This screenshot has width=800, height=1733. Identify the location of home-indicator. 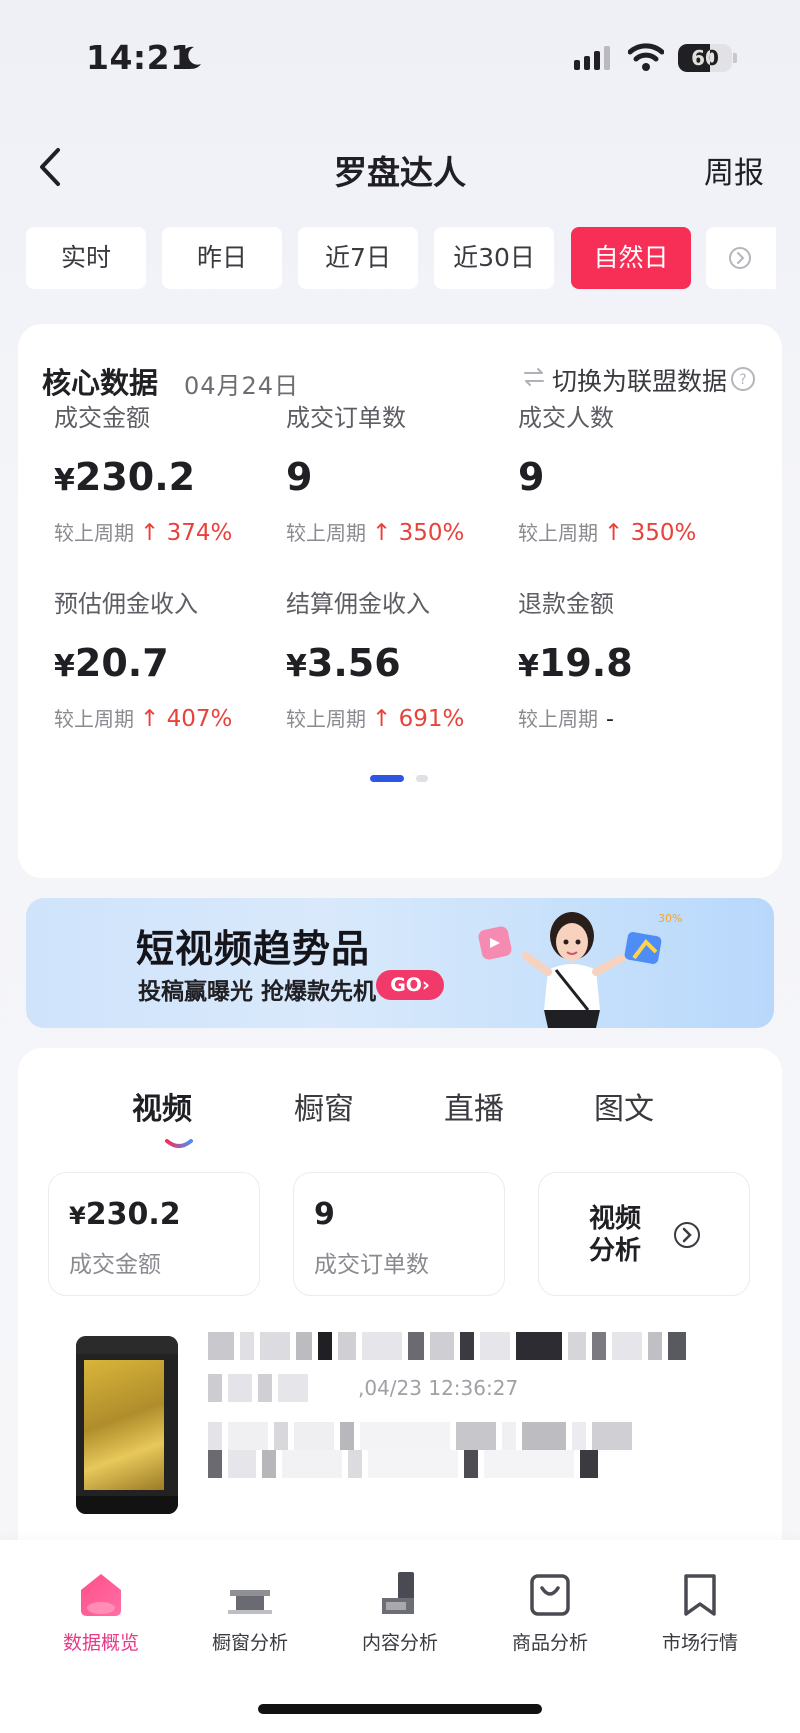
(400, 1709).